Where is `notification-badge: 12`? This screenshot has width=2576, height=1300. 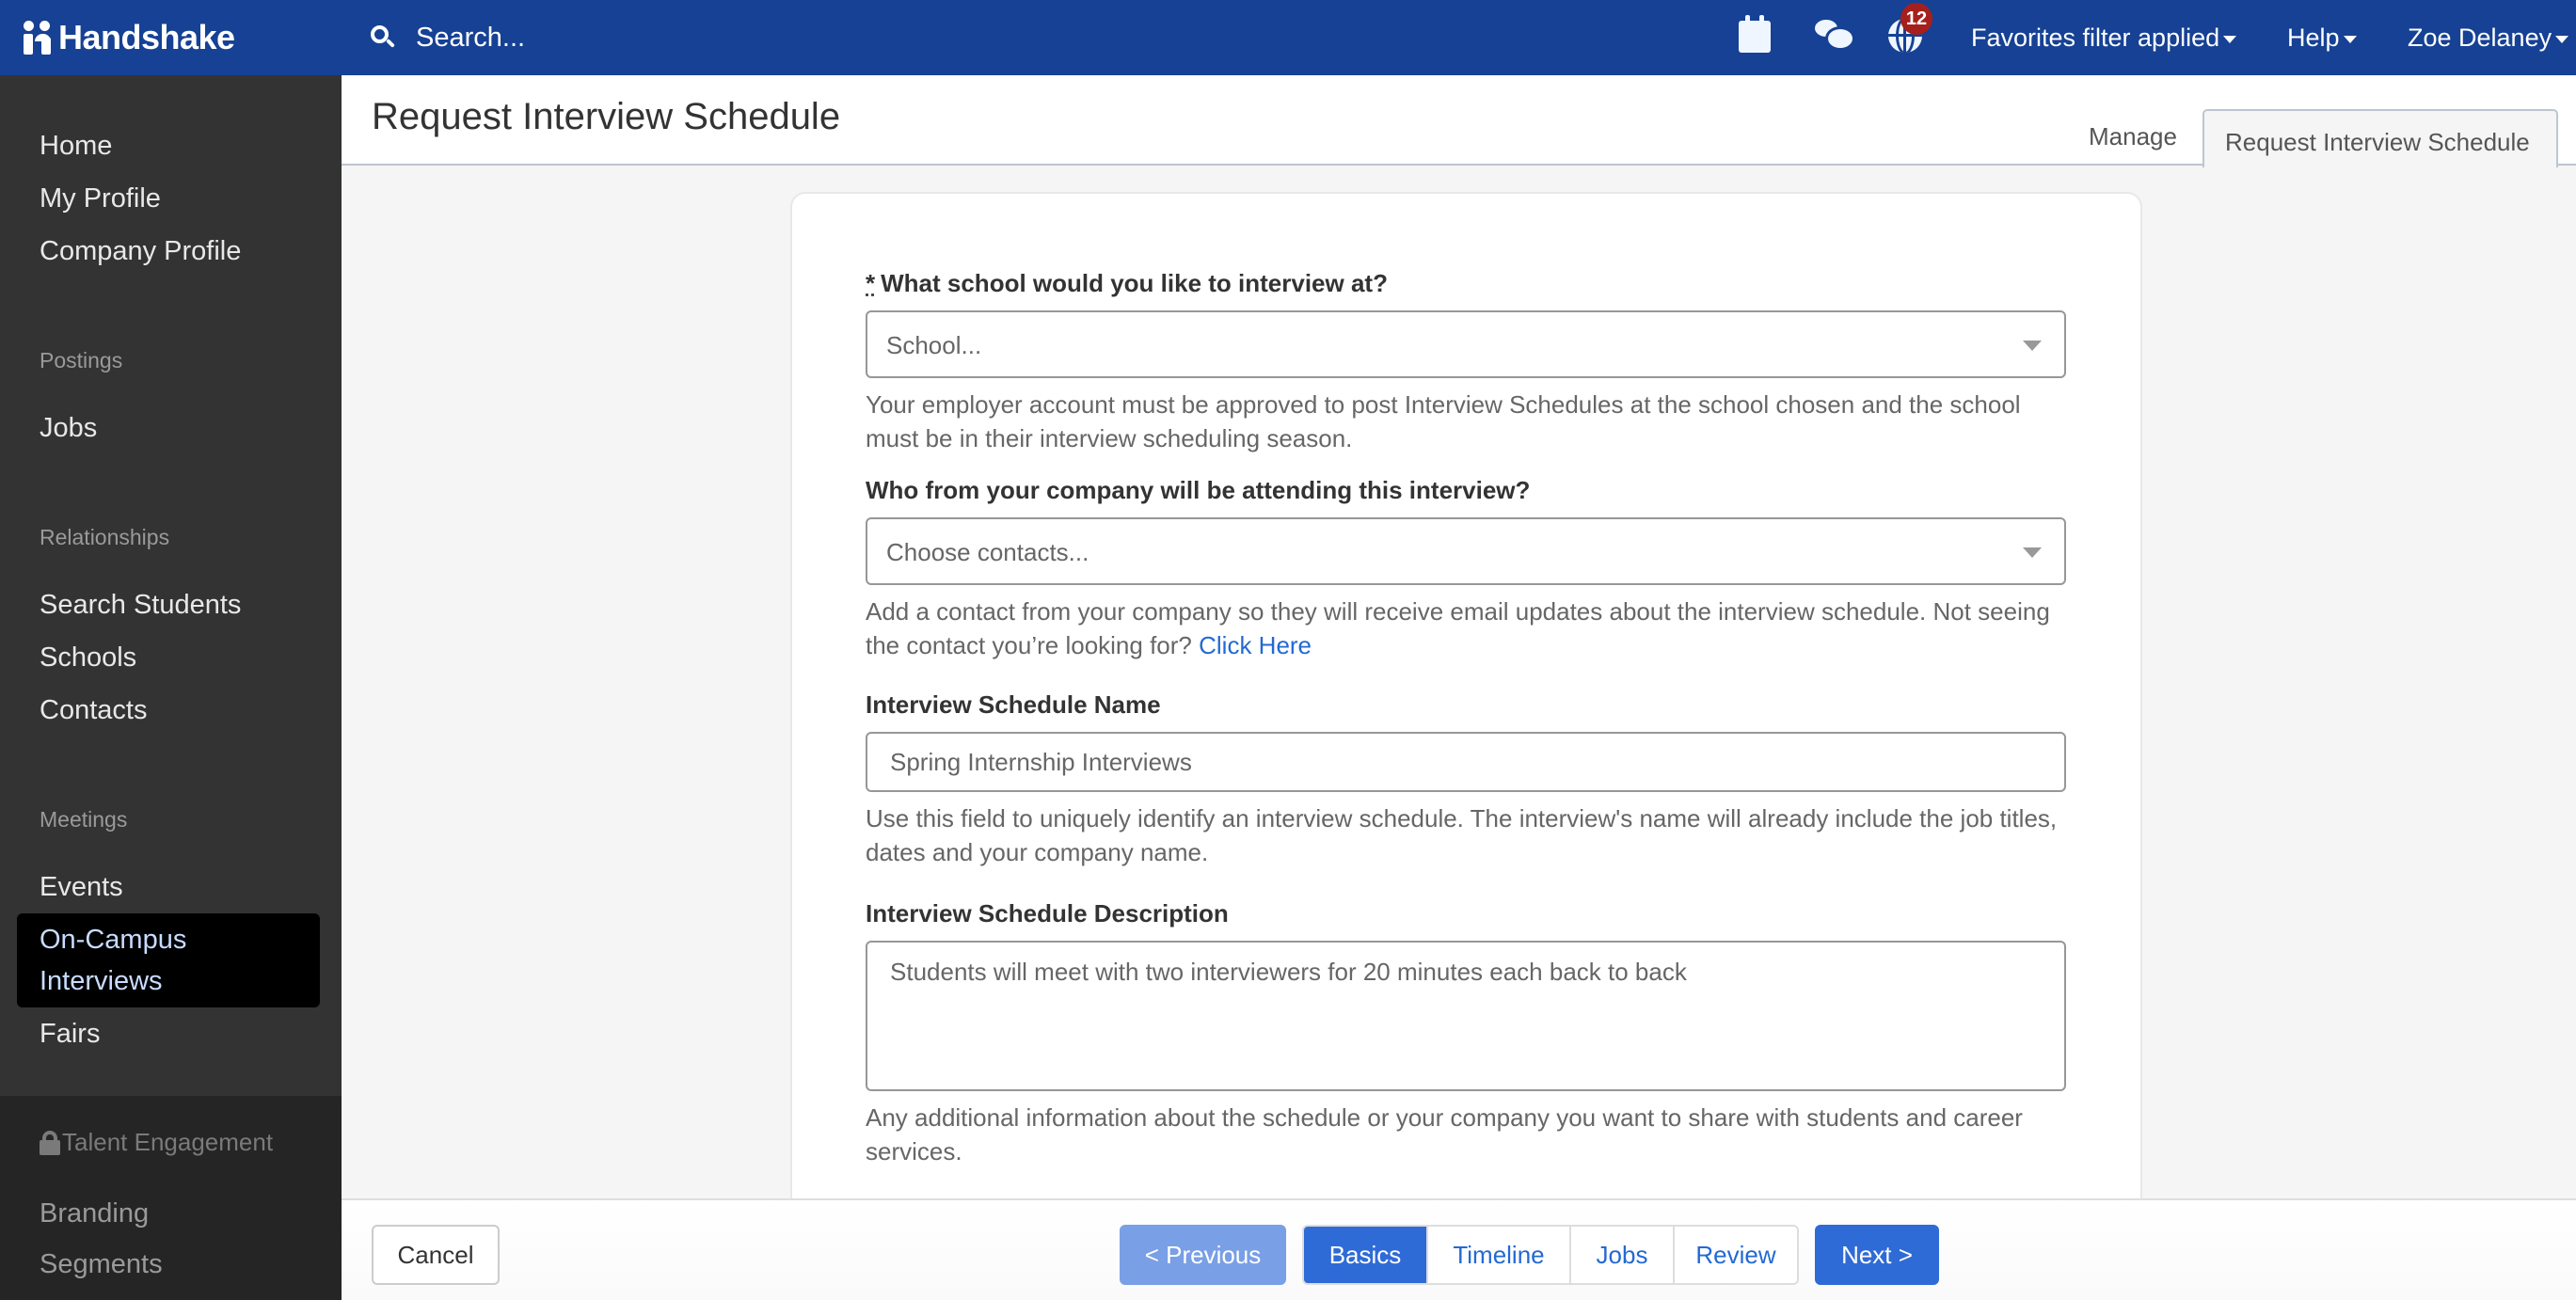 notification-badge: 12 is located at coordinates (1916, 19).